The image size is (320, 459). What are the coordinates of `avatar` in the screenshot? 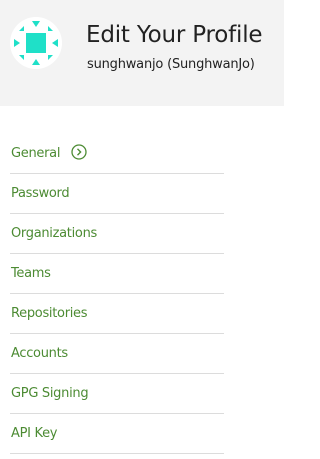 It's located at (36, 43).